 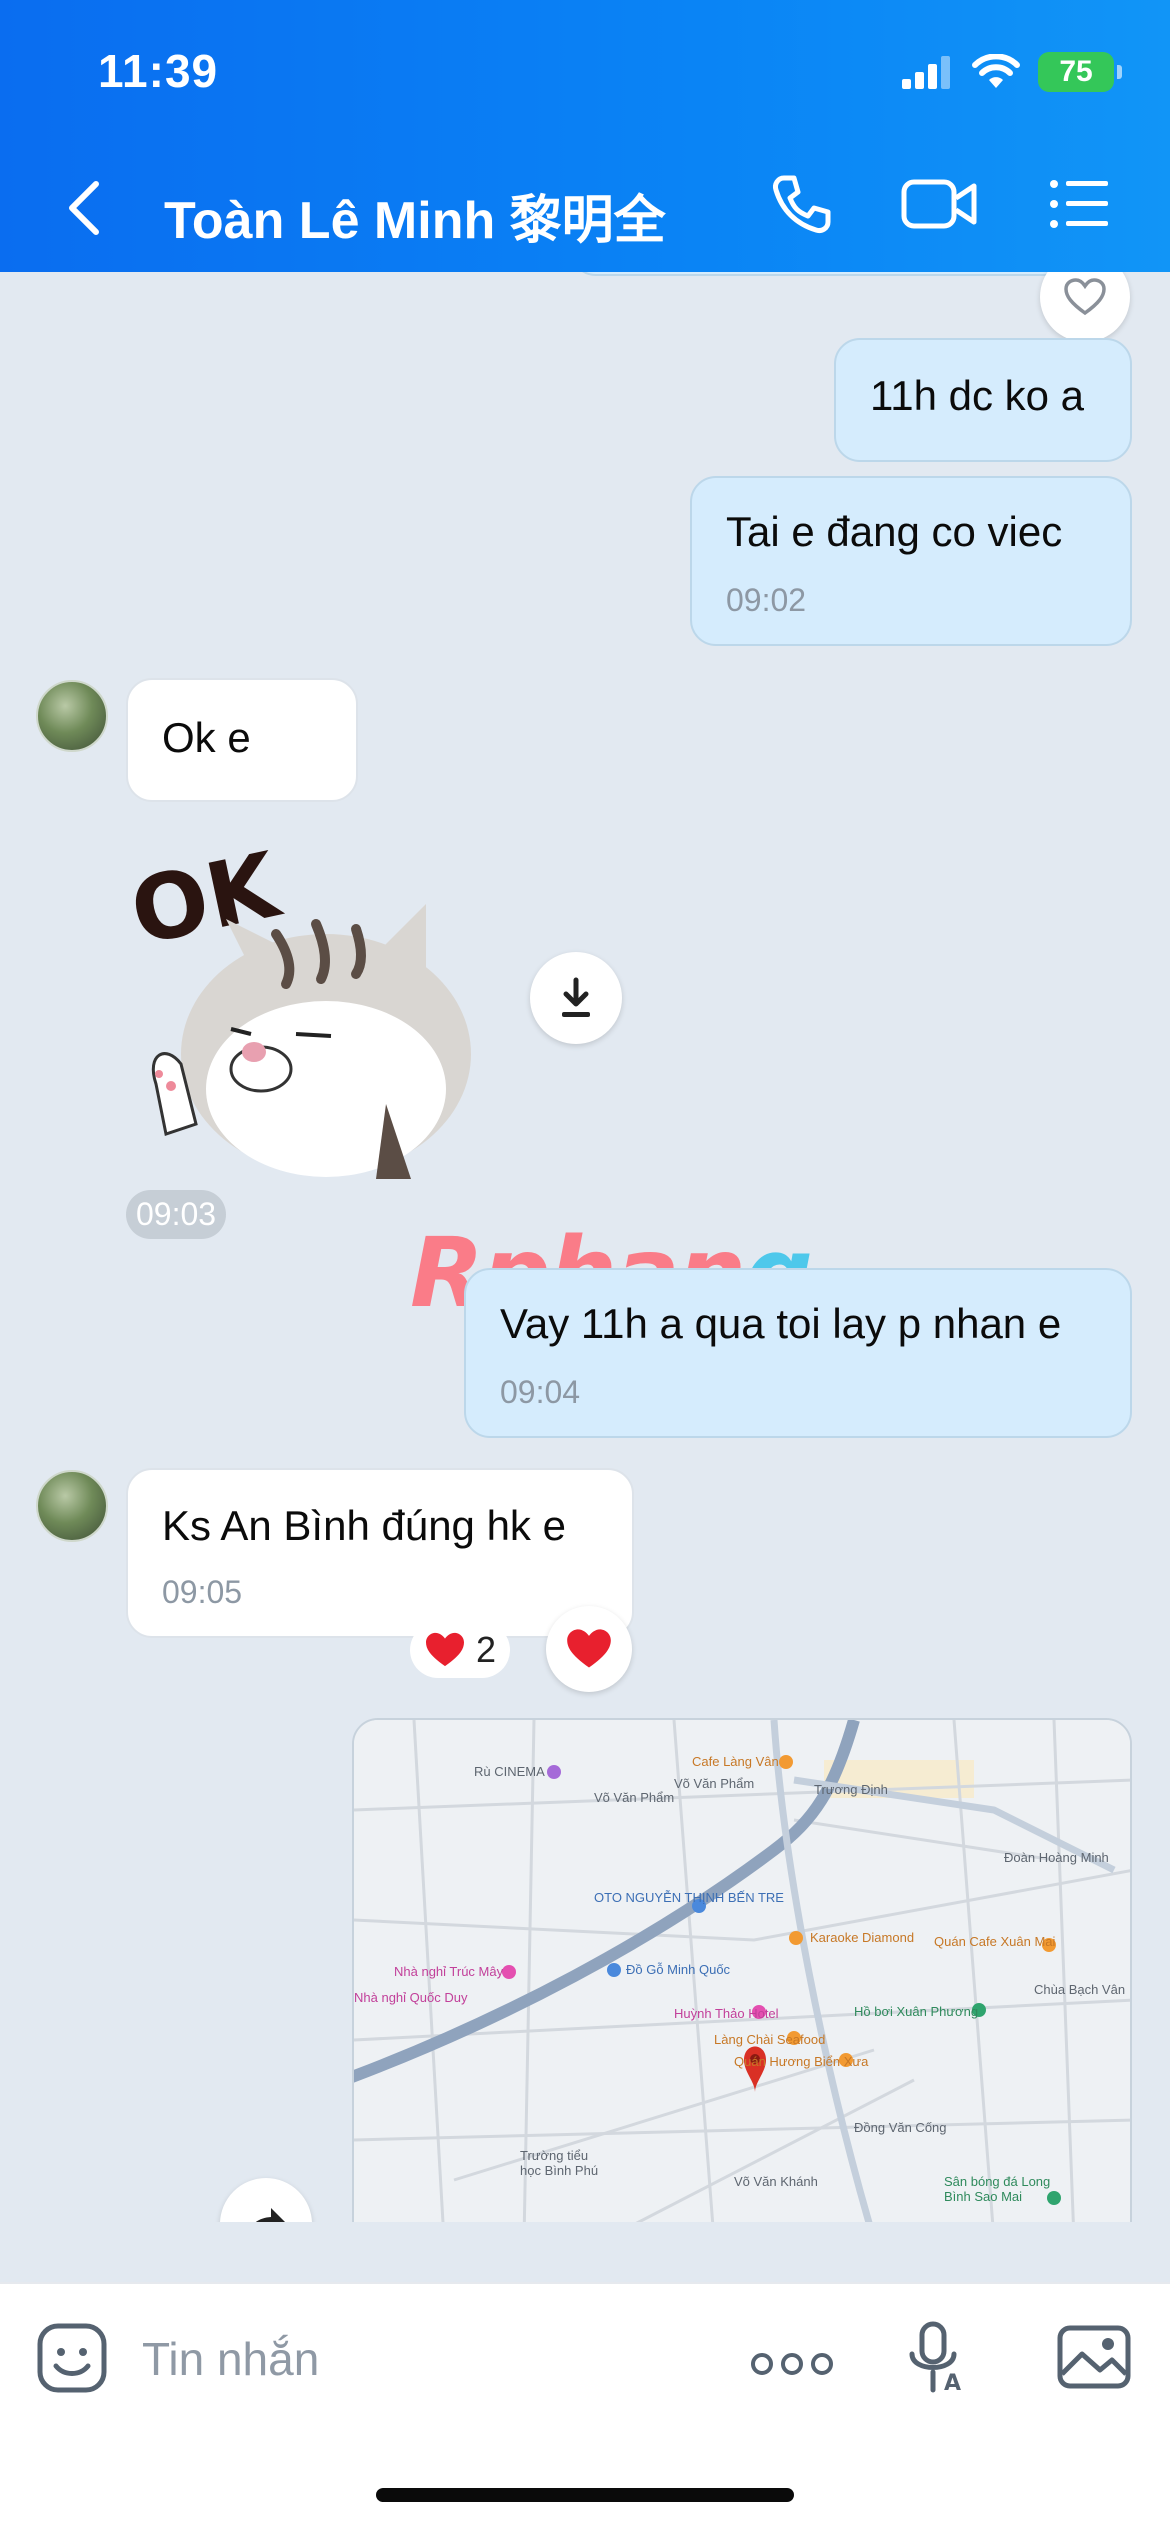 I want to click on map-label: Huỳnh Thảo Hotel, so click(x=726, y=2013).